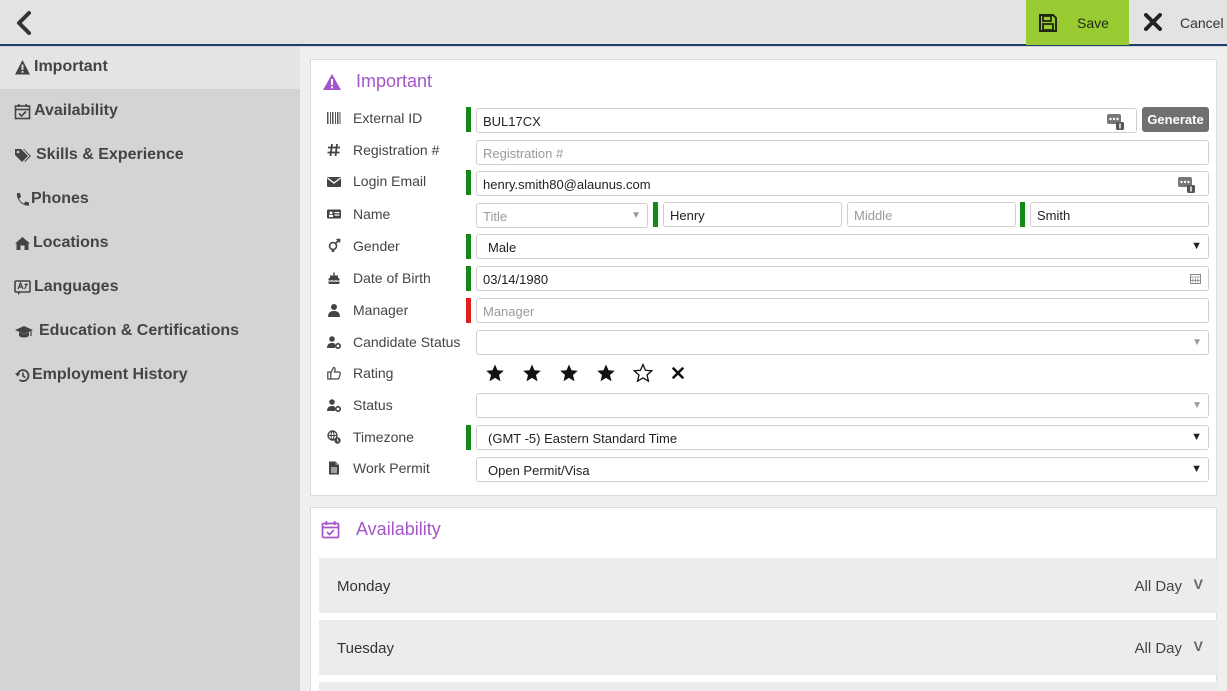  Describe the element at coordinates (373, 405) in the screenshot. I see `status-label: Status` at that location.